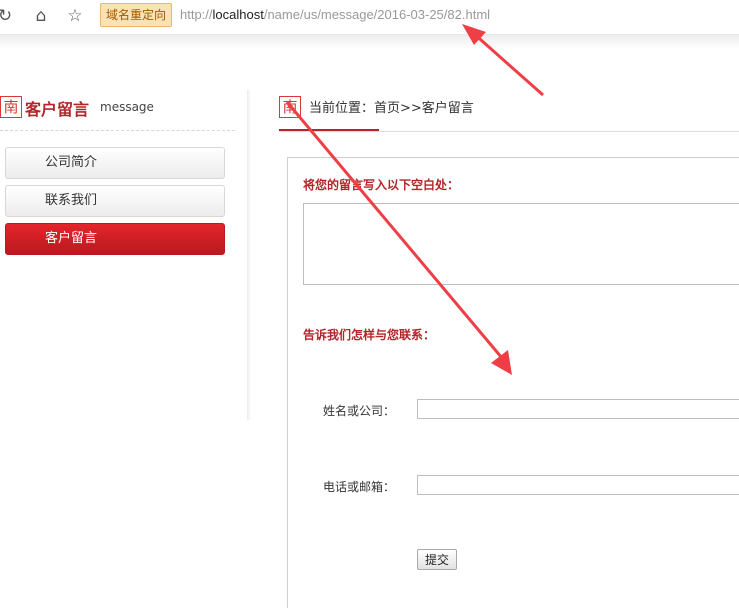 Image resolution: width=739 pixels, height=608 pixels. I want to click on submit-button: 提交, so click(437, 559).